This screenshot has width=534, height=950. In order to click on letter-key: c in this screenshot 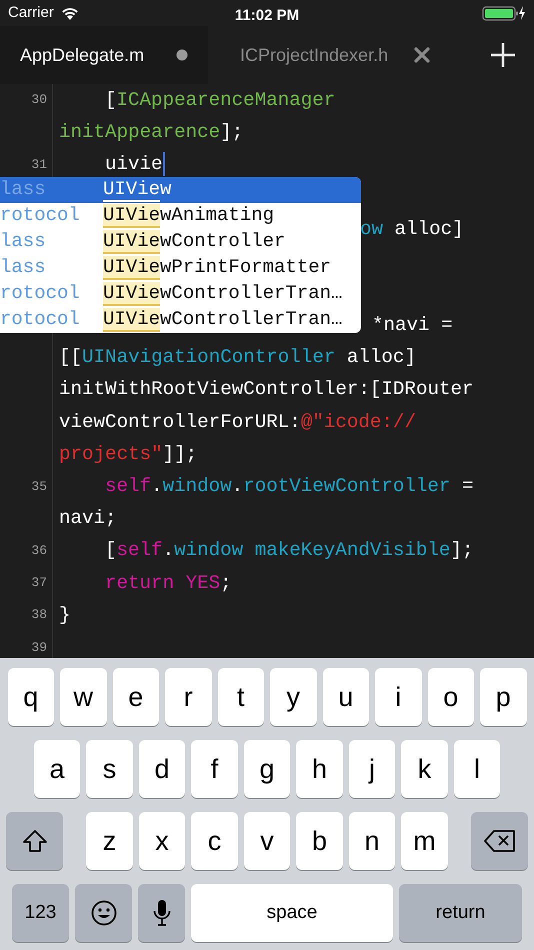, I will do `click(214, 841)`.